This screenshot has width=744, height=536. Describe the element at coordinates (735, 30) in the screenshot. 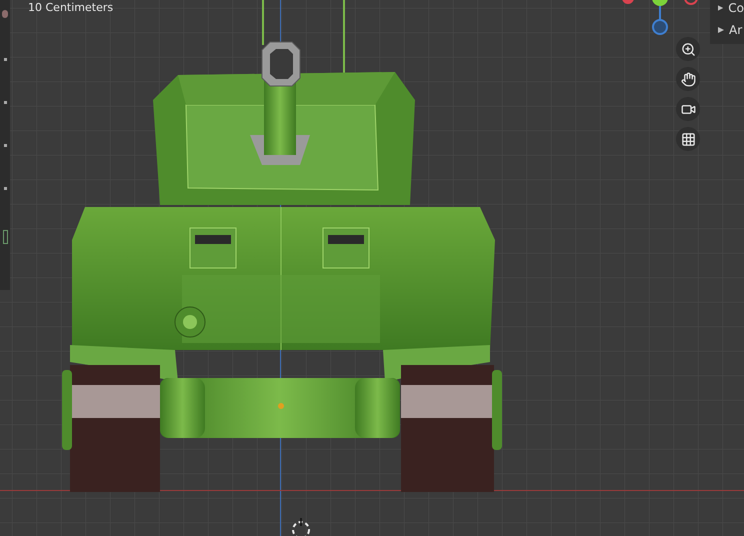

I see `outliner-item: Ar` at that location.